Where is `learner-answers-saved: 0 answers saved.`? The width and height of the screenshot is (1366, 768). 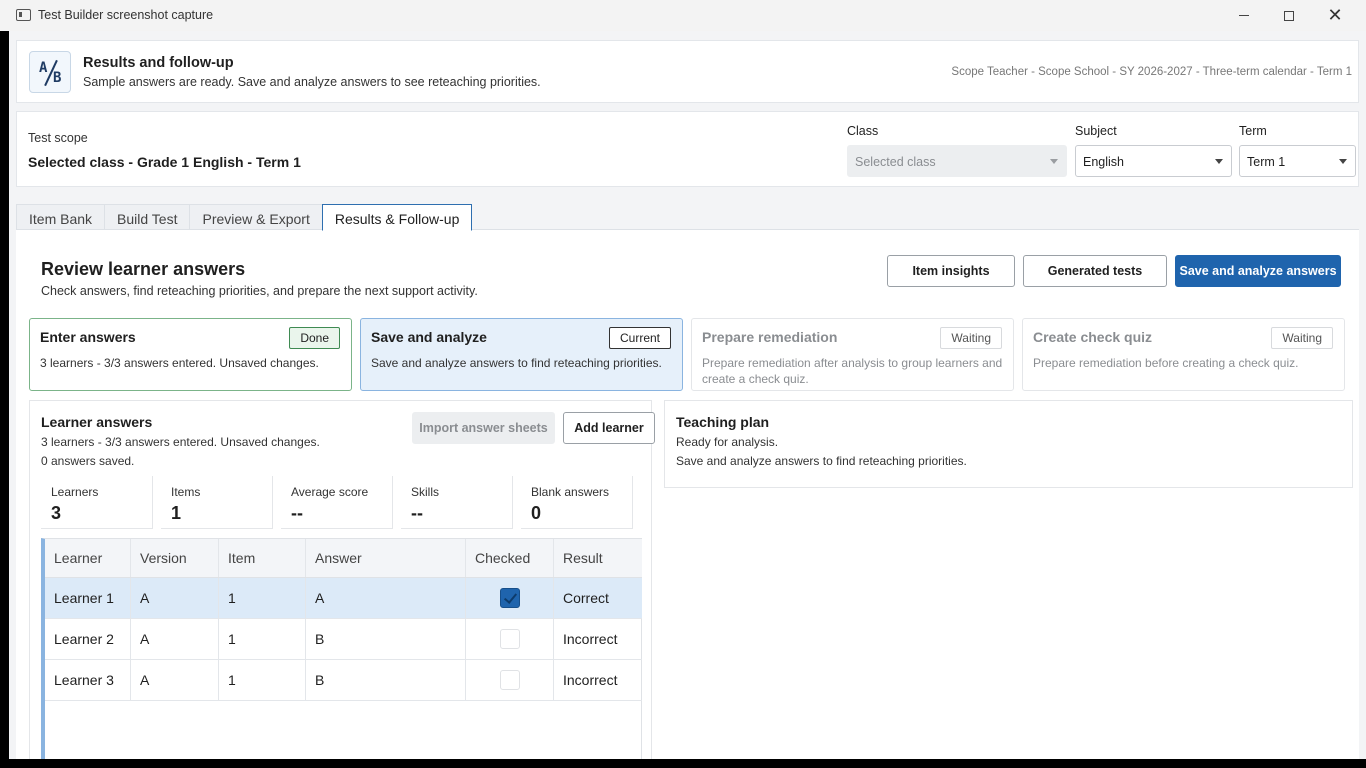 learner-answers-saved: 0 answers saved. is located at coordinates (88, 461).